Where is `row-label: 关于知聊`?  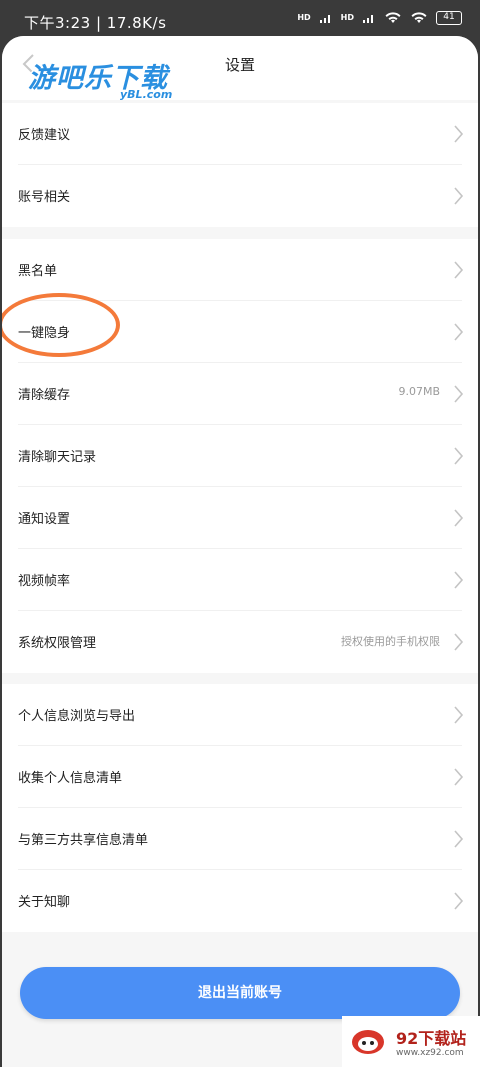
row-label: 关于知聊 is located at coordinates (44, 902).